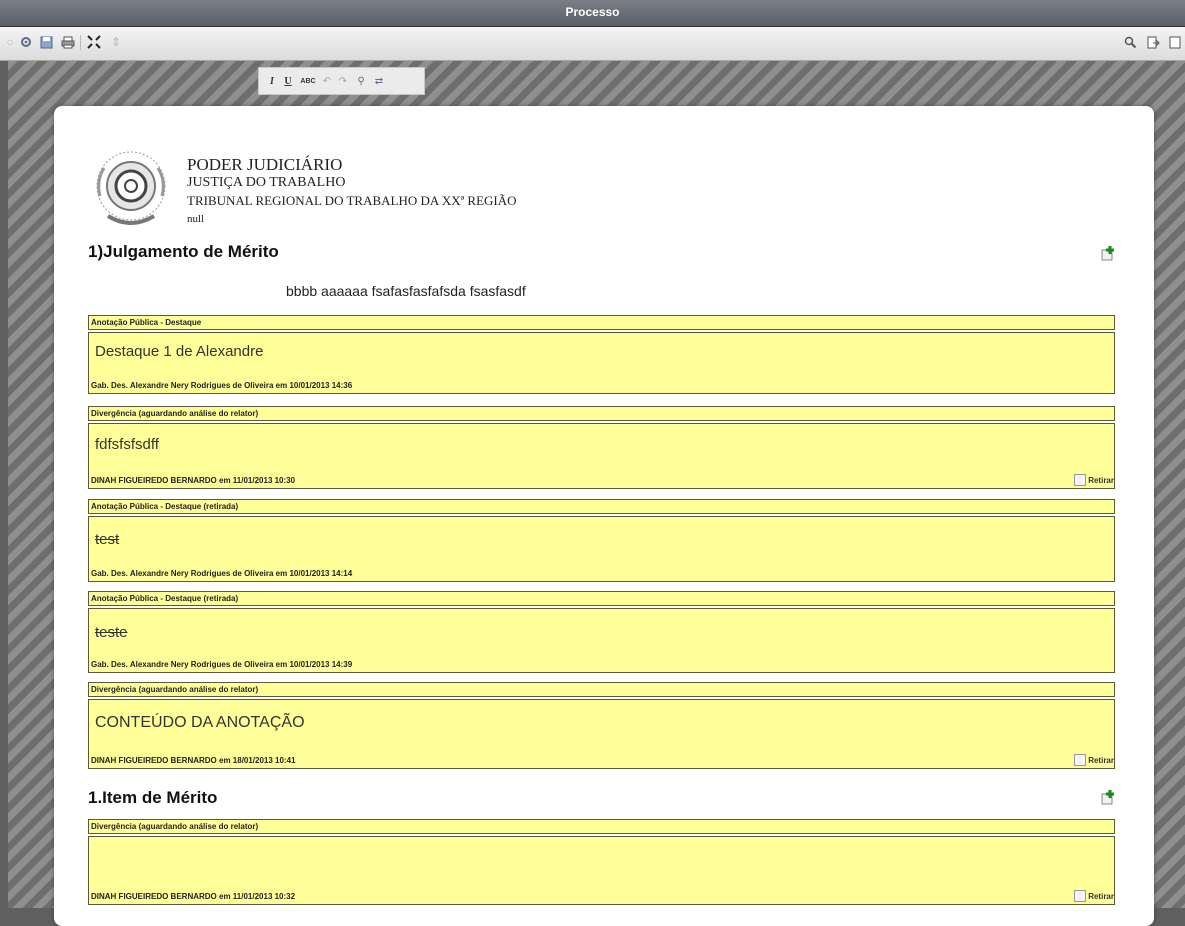 The image size is (1185, 926). What do you see at coordinates (327, 81) in the screenshot?
I see `undo-button: ↶` at bounding box center [327, 81].